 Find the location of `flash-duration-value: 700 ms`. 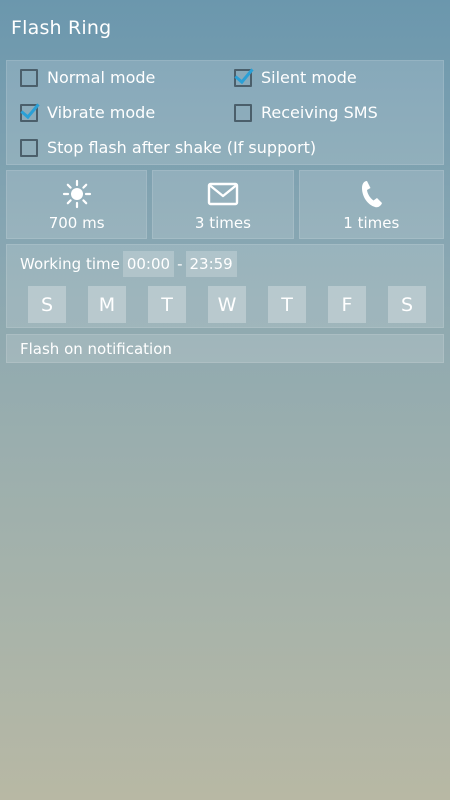

flash-duration-value: 700 ms is located at coordinates (76, 223).